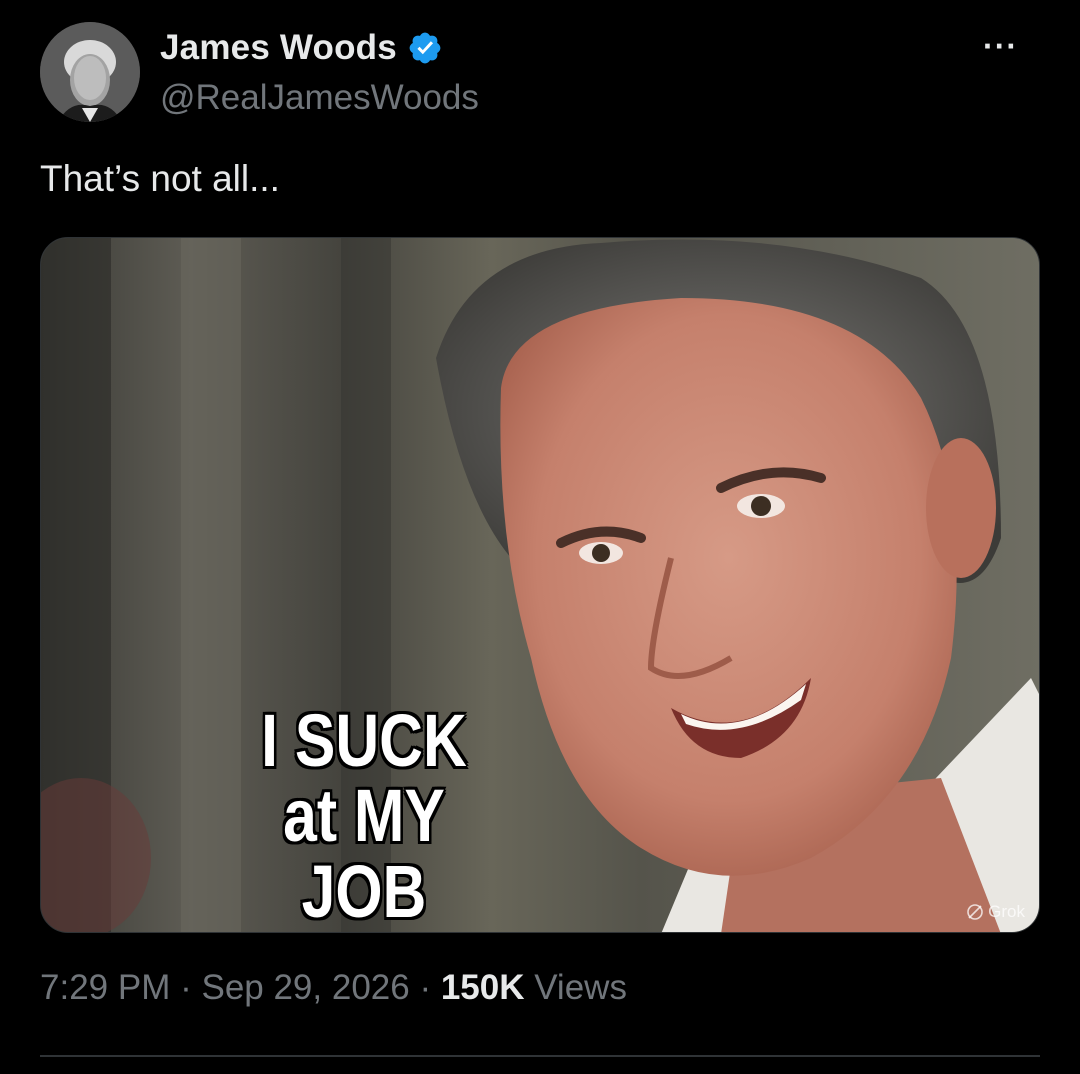 The image size is (1080, 1074). Describe the element at coordinates (575, 987) in the screenshot. I see `views-label: Views` at that location.